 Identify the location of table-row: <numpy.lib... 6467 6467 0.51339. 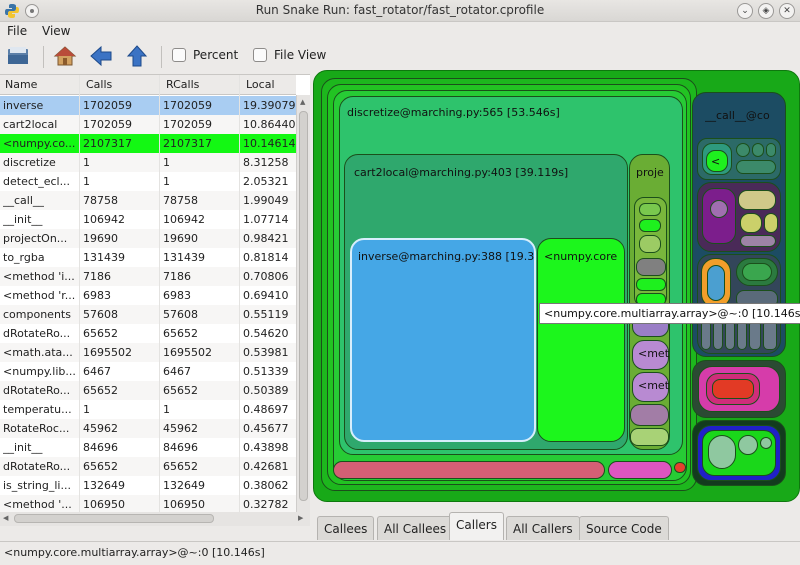
(148, 371).